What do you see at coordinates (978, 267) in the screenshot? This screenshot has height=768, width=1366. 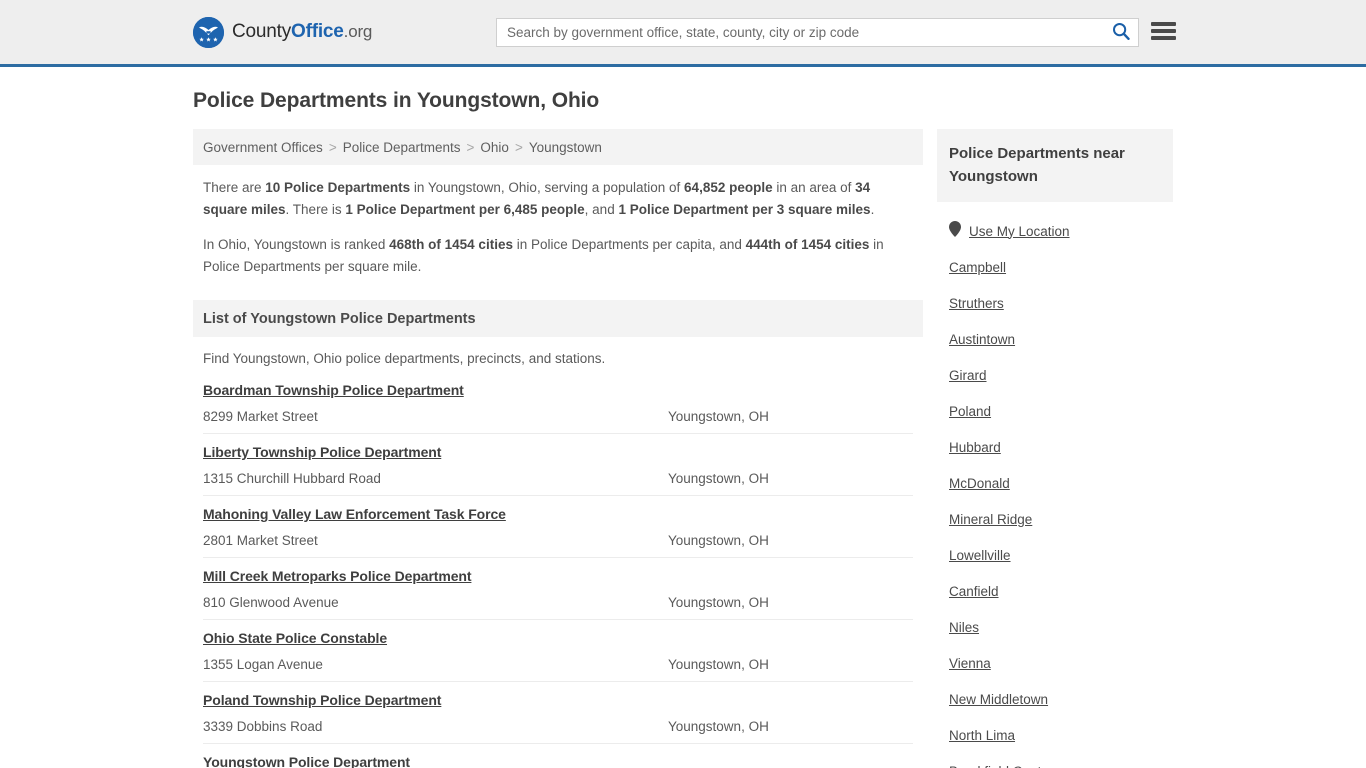 I see `nearby-city-label: Campbell` at bounding box center [978, 267].